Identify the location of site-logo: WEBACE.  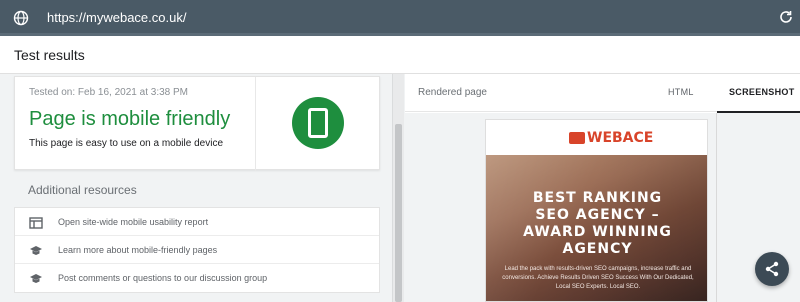
(620, 138).